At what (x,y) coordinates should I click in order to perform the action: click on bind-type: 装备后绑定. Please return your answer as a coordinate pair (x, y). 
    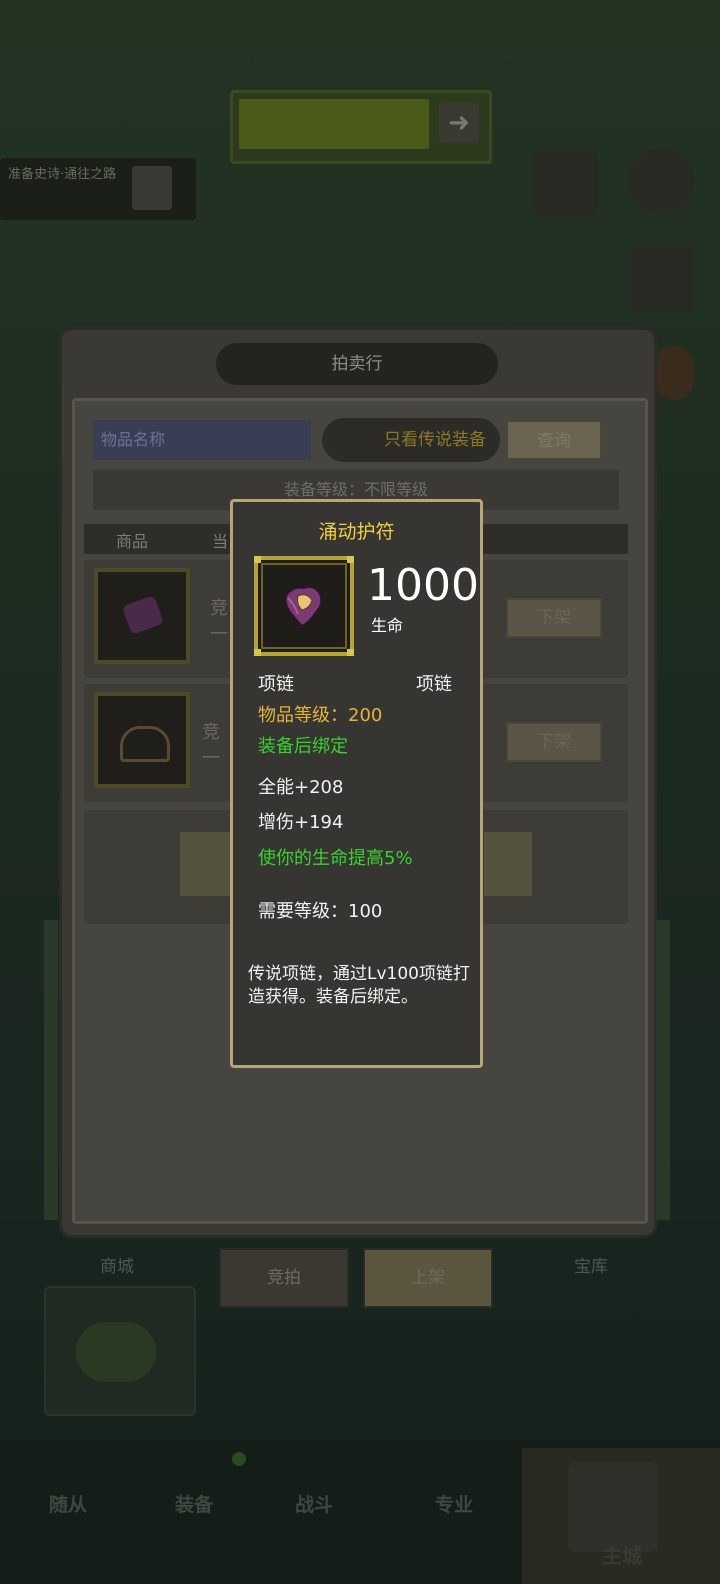
    Looking at the image, I should click on (303, 746).